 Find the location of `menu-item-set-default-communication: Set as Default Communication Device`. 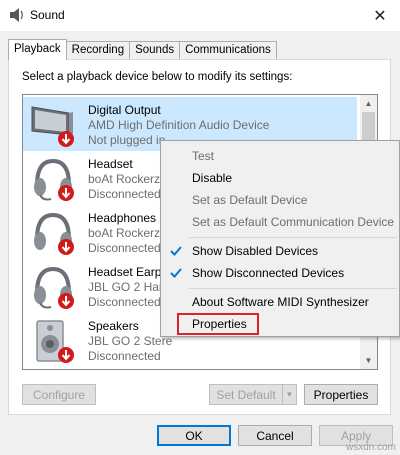

menu-item-set-default-communication: Set as Default Communication Device is located at coordinates (280, 222).